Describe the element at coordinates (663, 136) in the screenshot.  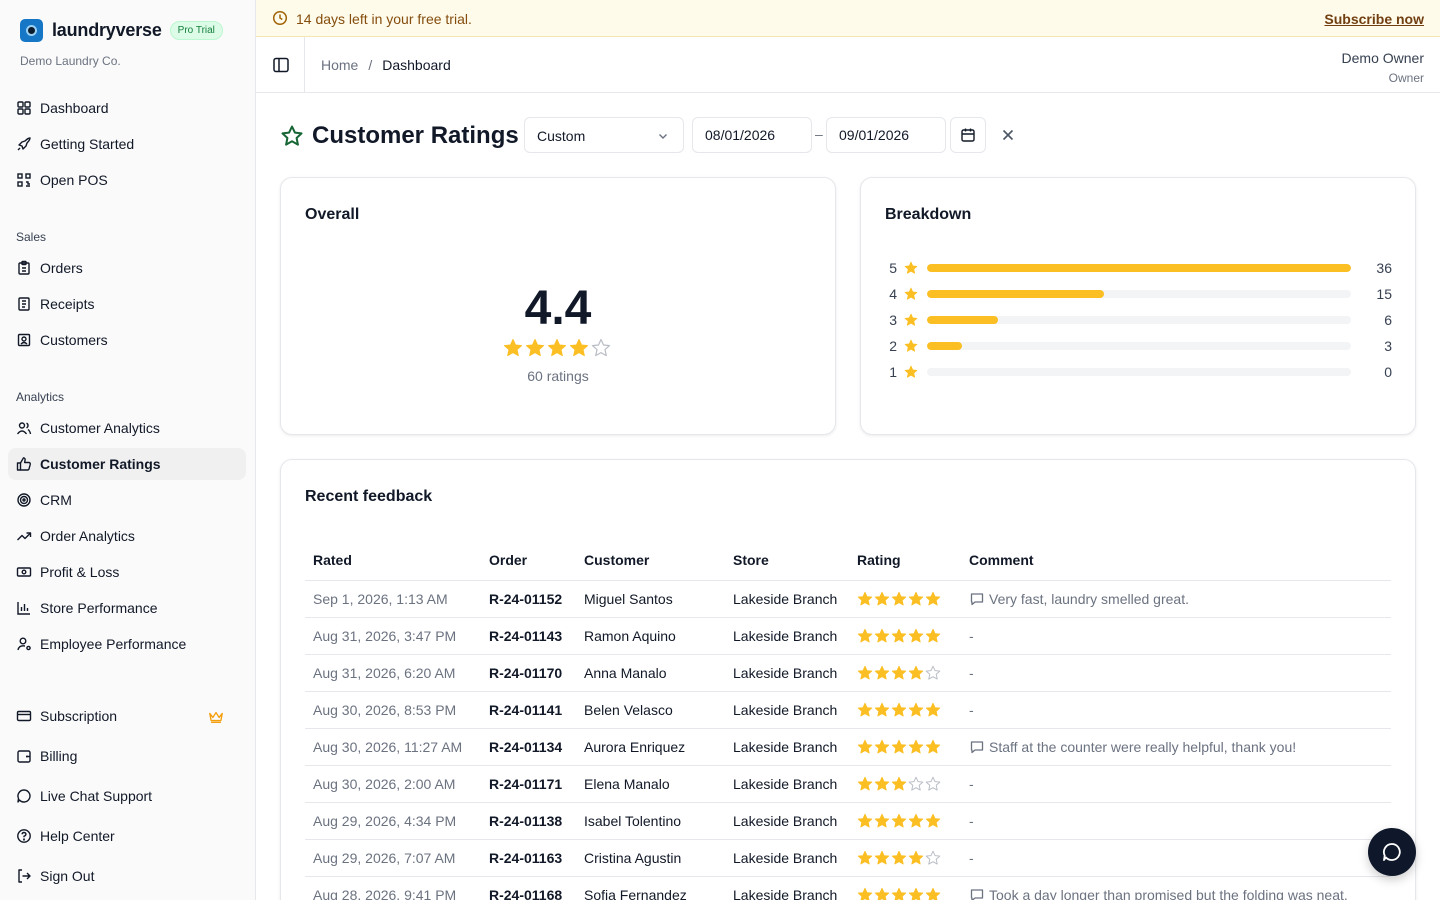
I see `chevron-down-icon` at that location.